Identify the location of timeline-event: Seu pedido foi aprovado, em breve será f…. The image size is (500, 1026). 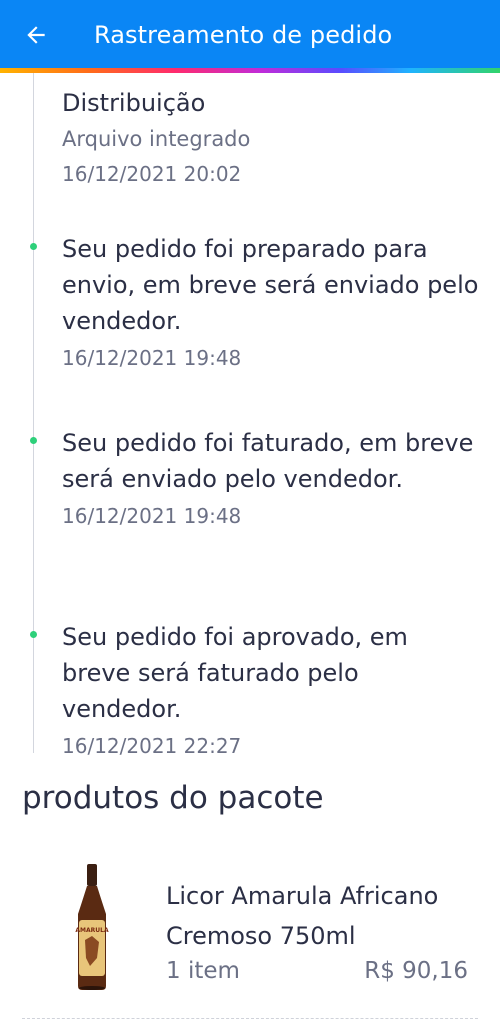
(256, 690).